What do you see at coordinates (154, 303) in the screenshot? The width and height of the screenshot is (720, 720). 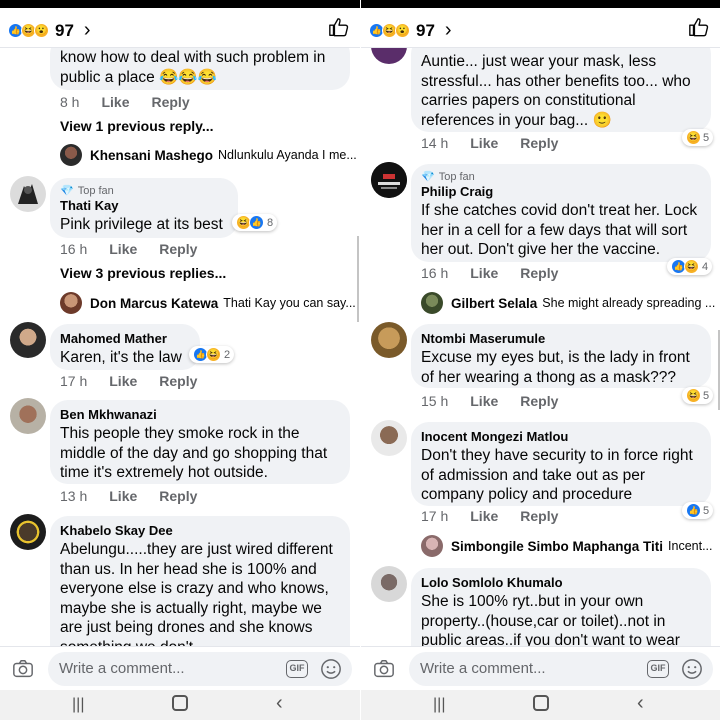 I see `reply-author: Don Marcus Katewa` at bounding box center [154, 303].